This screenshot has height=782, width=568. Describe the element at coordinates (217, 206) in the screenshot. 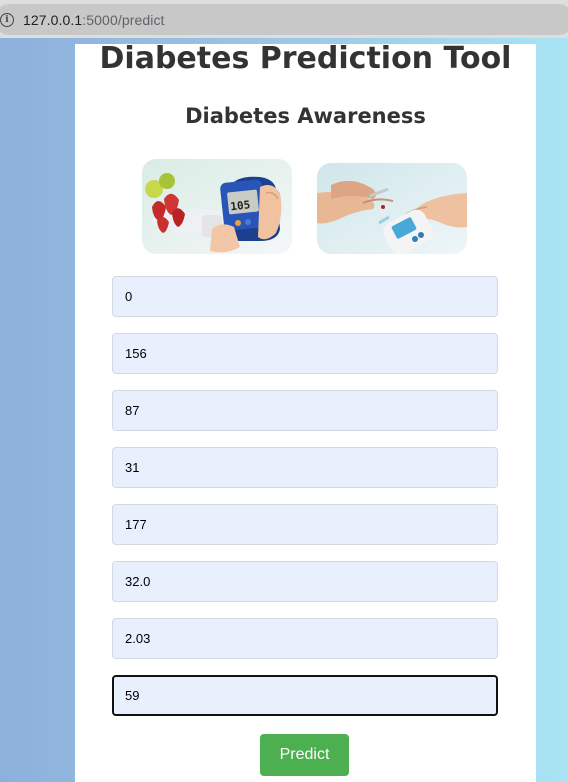

I see `glucose-meter-photo: 105` at that location.